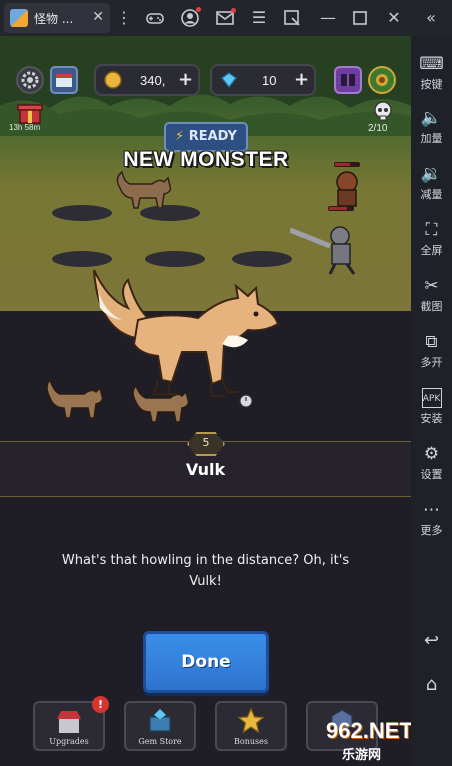  Describe the element at coordinates (180, 136) in the screenshot. I see `lightning-icon: ⚡` at that location.